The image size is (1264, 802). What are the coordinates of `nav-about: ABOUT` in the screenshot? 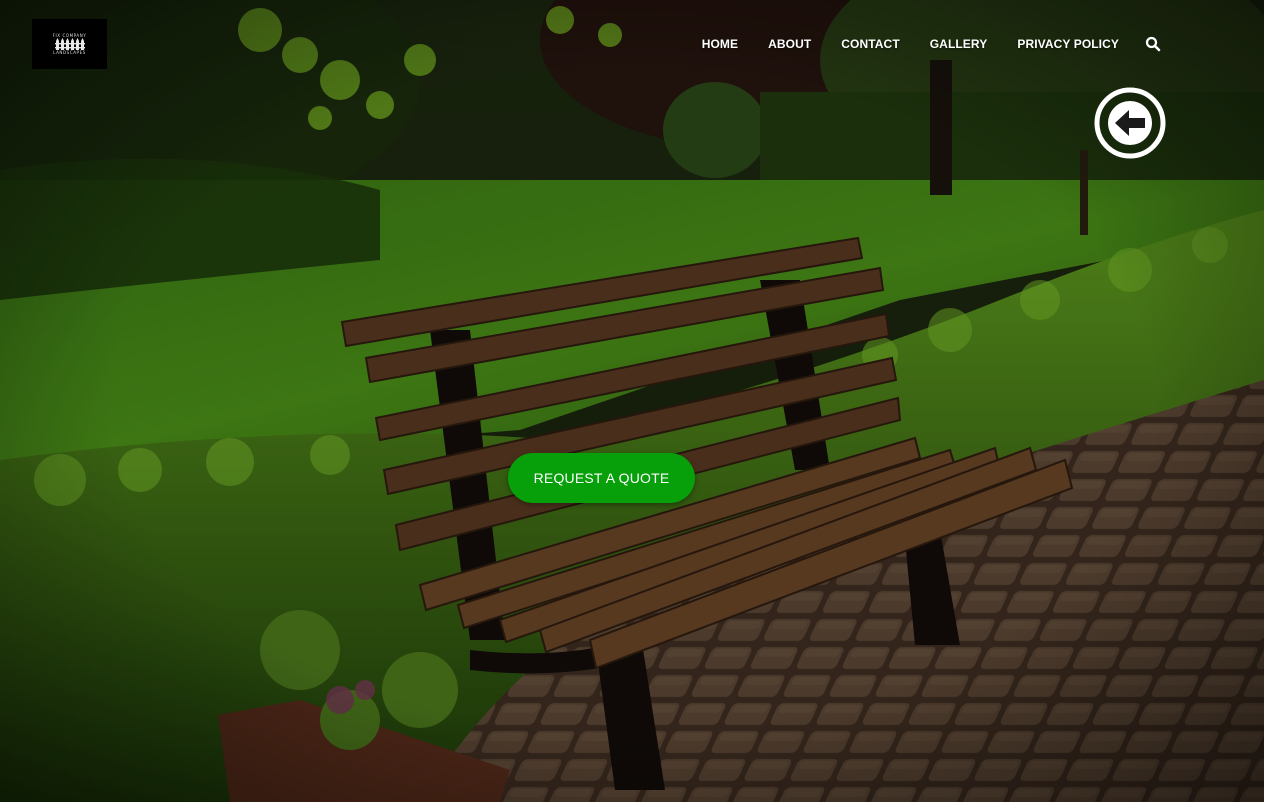 It's located at (789, 44).